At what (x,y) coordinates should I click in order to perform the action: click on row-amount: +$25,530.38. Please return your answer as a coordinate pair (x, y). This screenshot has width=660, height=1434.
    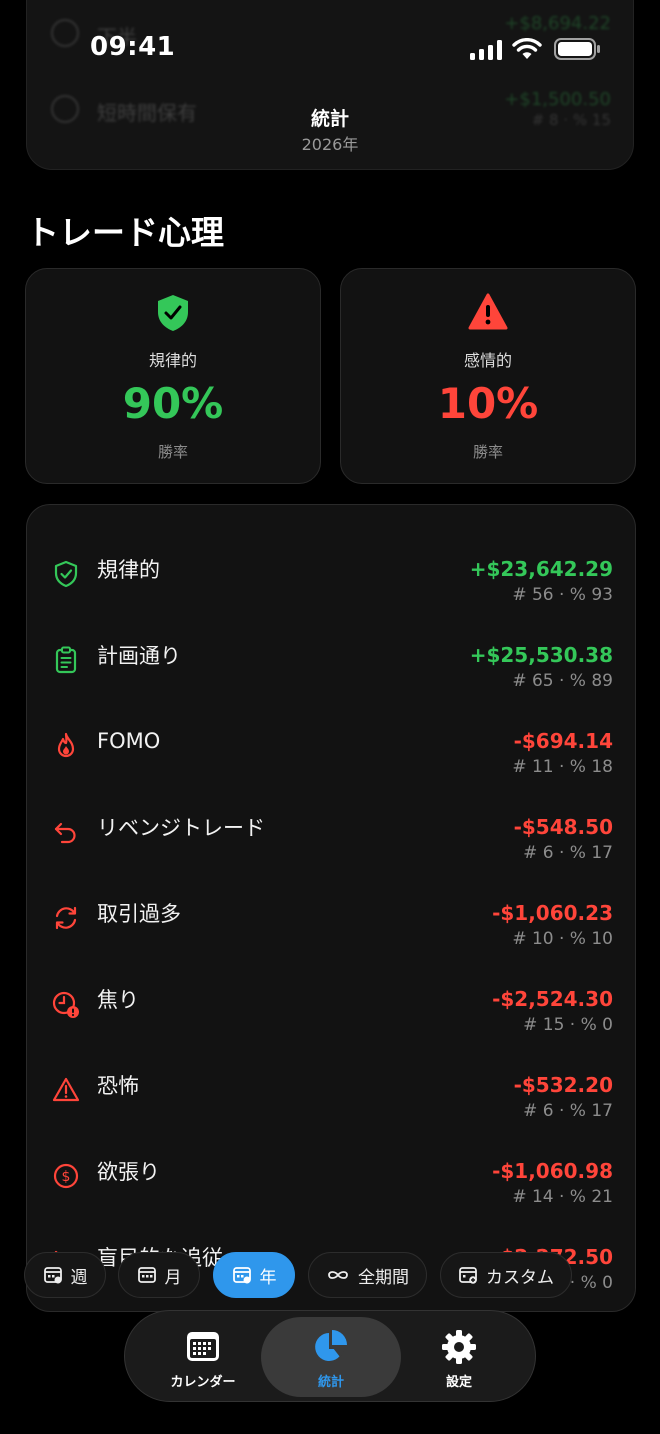
    Looking at the image, I should click on (541, 655).